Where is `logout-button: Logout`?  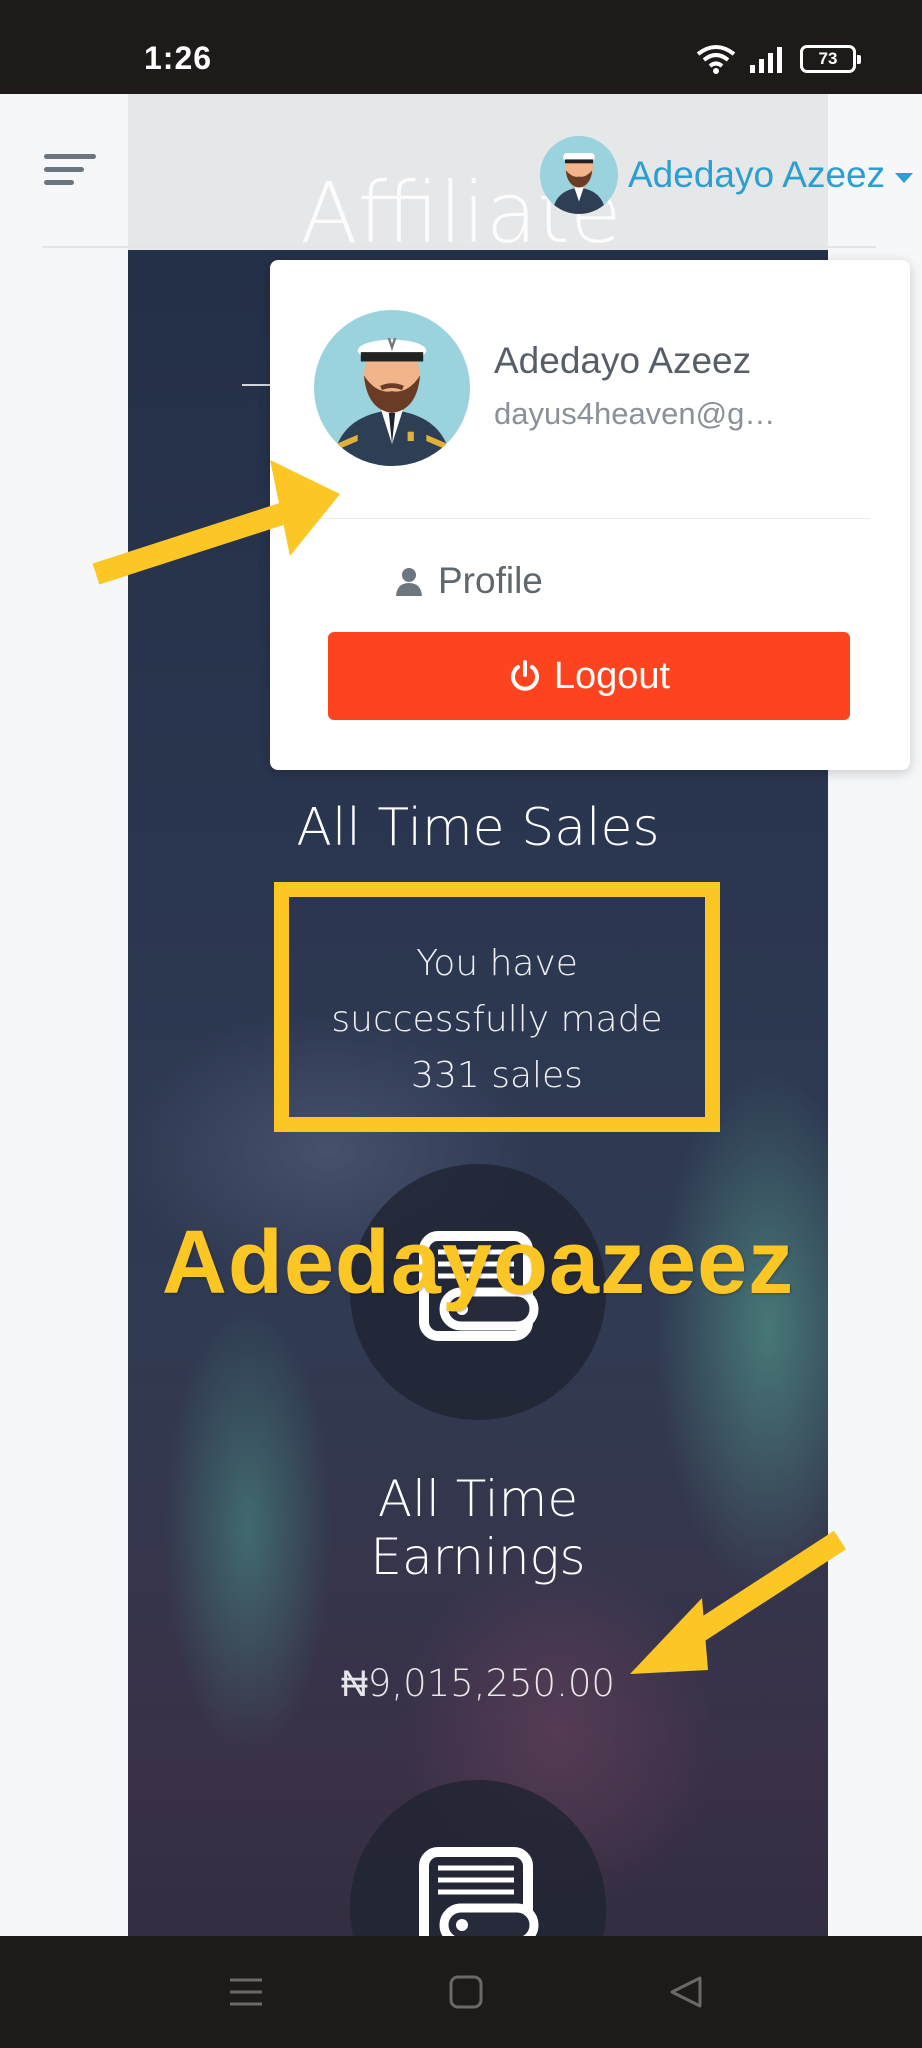
logout-button: Logout is located at coordinates (589, 676).